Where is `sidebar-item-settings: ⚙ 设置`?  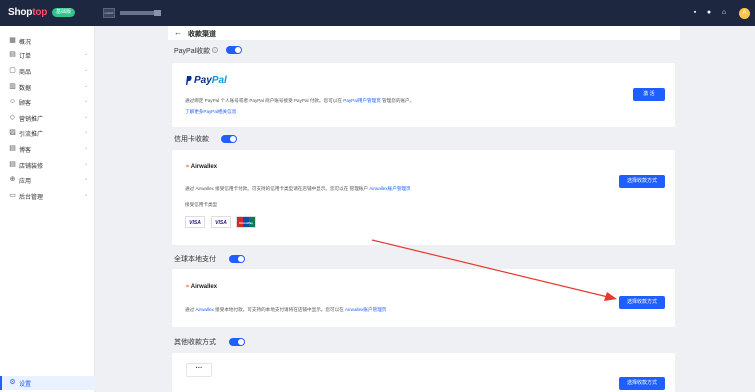 sidebar-item-settings: ⚙ 设置 is located at coordinates (47, 383).